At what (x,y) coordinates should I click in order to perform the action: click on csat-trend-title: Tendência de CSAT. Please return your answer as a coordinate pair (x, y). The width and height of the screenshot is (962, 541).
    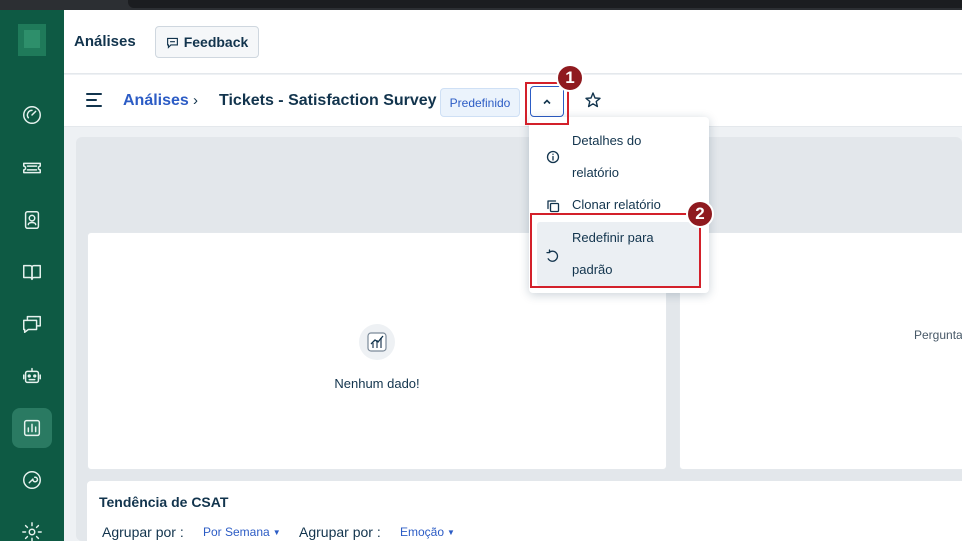
    Looking at the image, I should click on (164, 502).